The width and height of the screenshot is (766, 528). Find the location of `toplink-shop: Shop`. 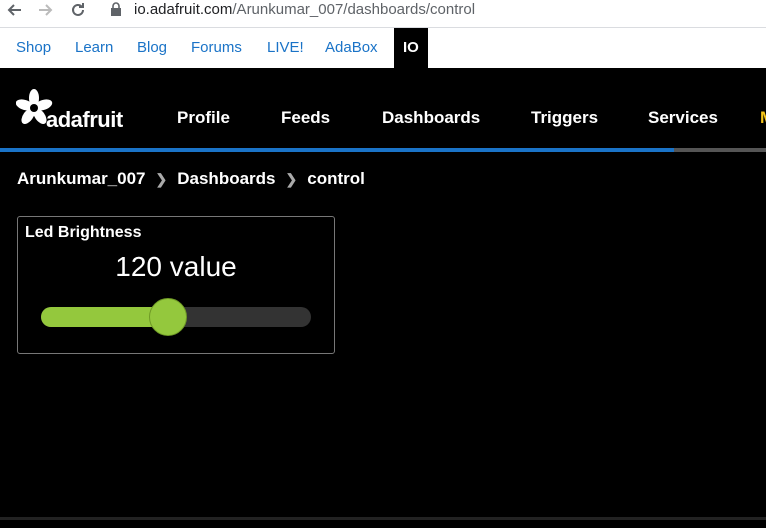

toplink-shop: Shop is located at coordinates (33, 48).